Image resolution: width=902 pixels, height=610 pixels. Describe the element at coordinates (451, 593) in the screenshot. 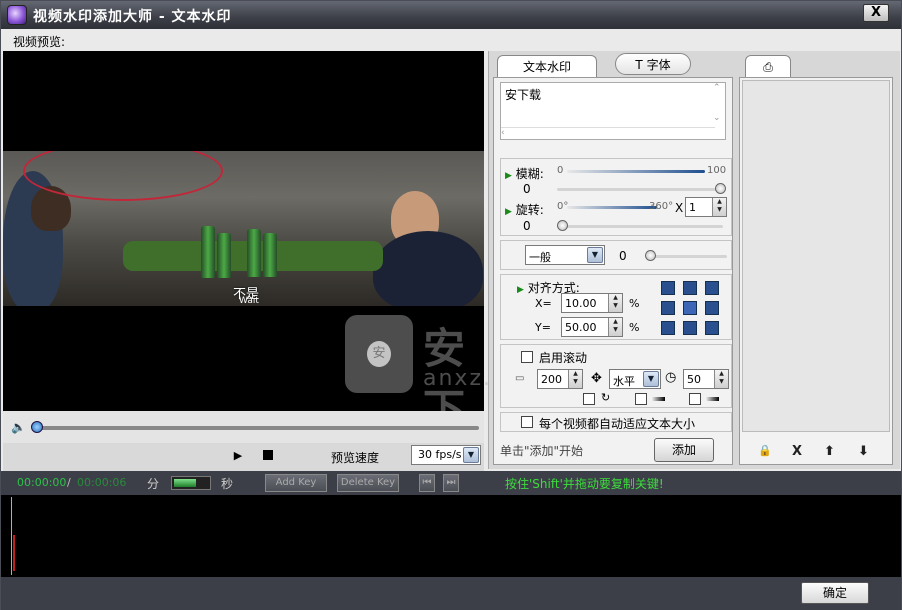

I see `footer-bar: 确定` at that location.